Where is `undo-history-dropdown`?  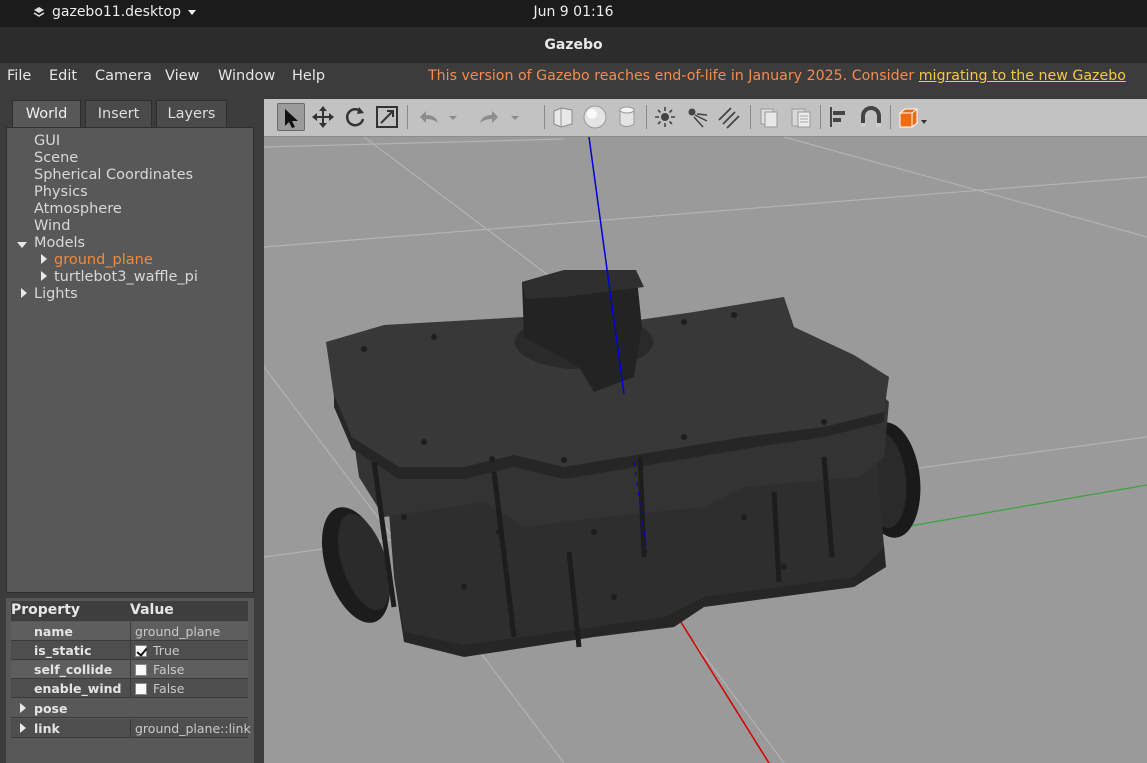 undo-history-dropdown is located at coordinates (453, 117).